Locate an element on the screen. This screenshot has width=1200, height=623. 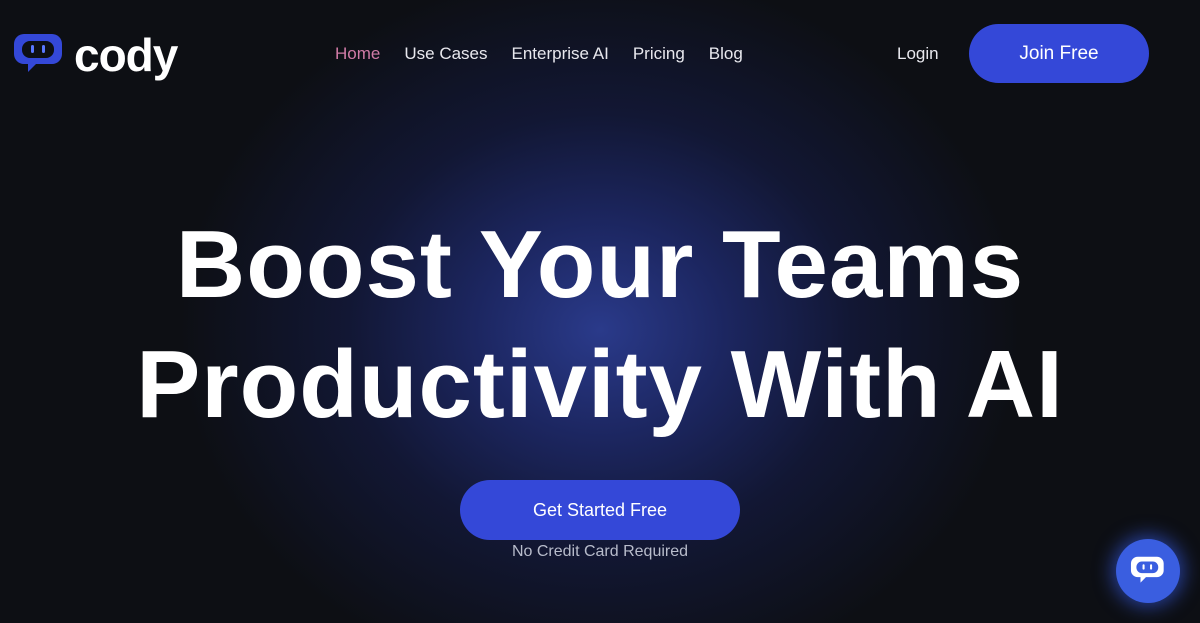
no-credit-card-note: No Credit Card Required is located at coordinates (600, 551).